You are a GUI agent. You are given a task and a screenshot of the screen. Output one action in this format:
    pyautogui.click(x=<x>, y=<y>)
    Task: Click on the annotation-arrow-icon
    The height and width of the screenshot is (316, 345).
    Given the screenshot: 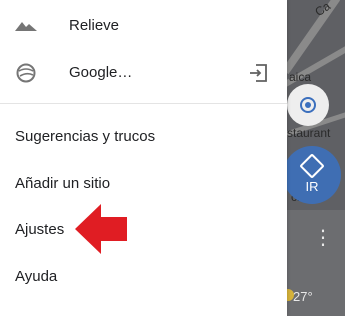 What is the action you would take?
    pyautogui.click(x=101, y=229)
    